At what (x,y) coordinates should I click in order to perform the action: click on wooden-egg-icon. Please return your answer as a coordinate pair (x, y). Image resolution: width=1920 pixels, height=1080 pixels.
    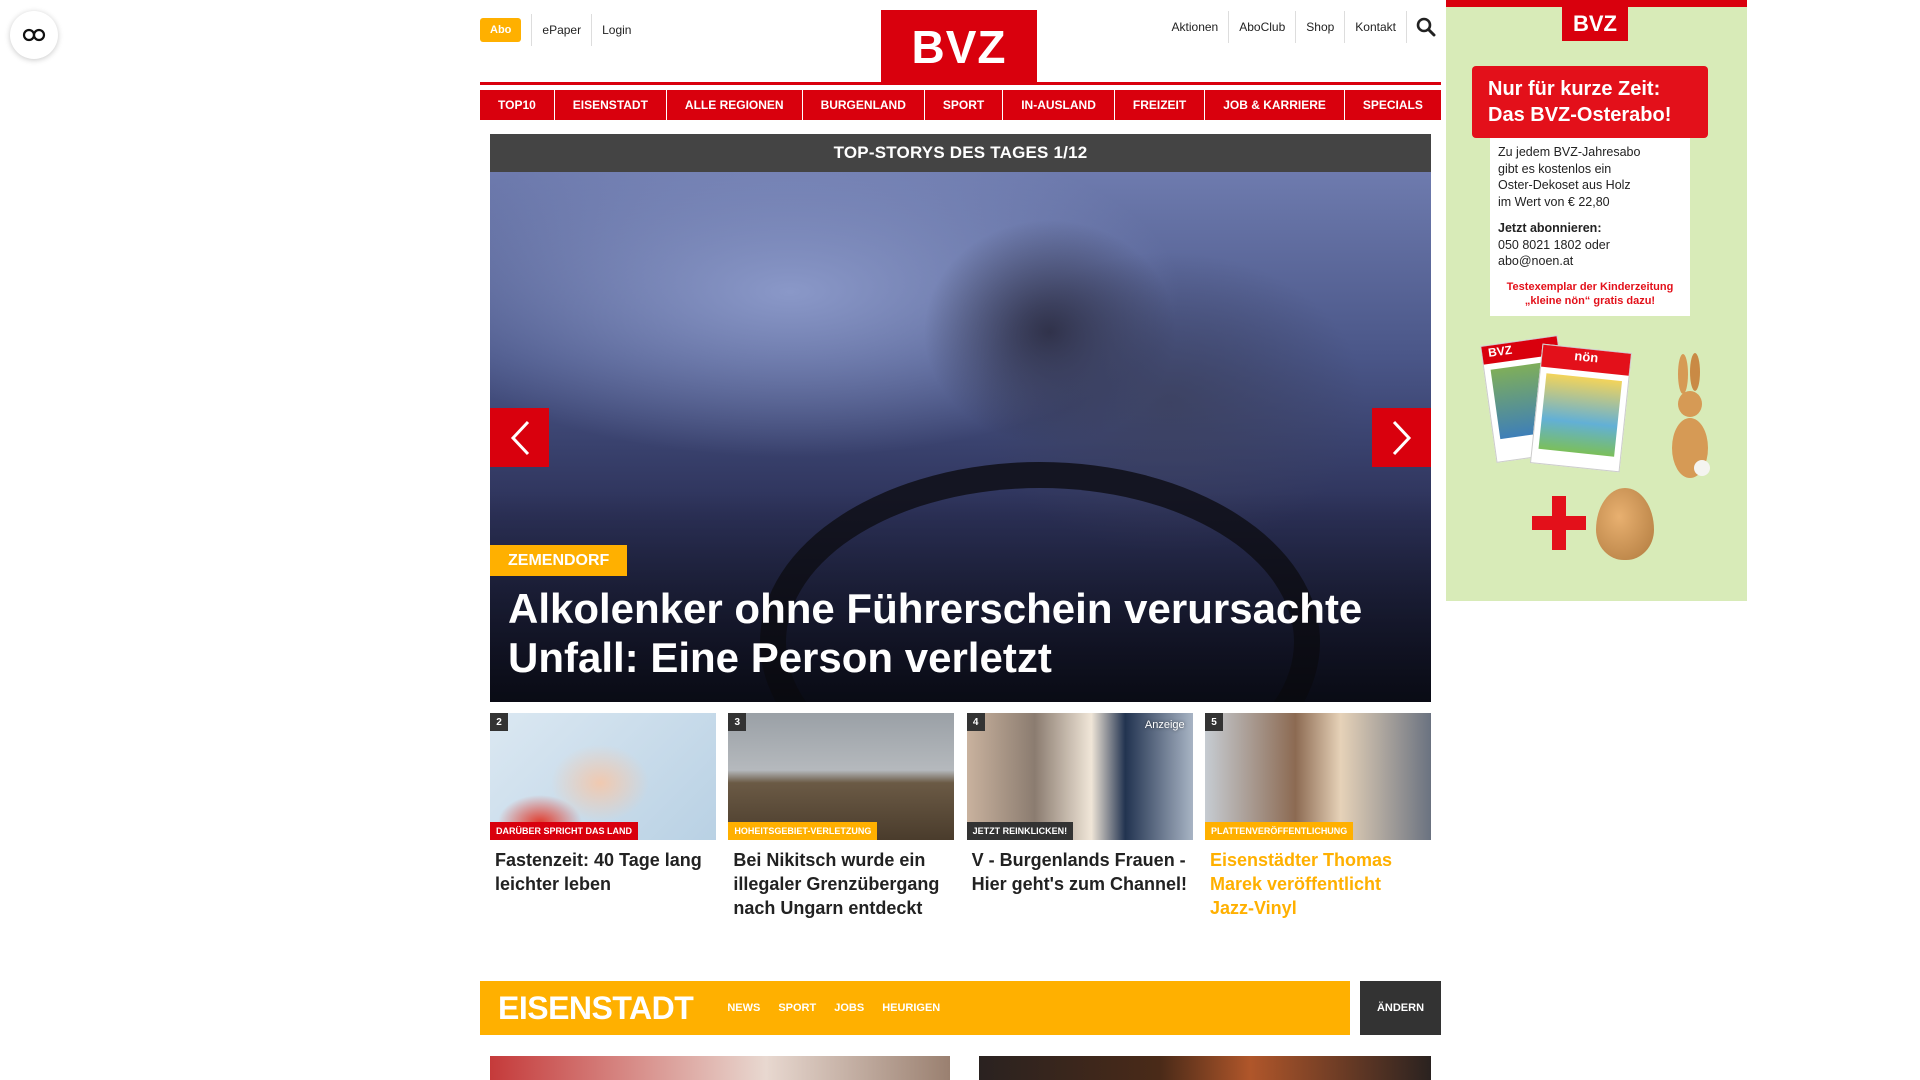
    Looking at the image, I should click on (1625, 524).